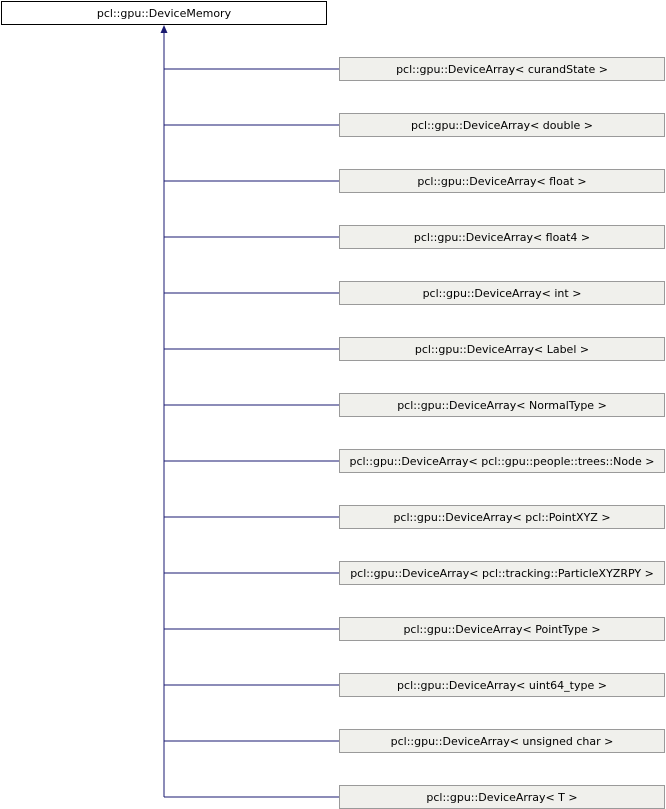  Describe the element at coordinates (164, 13) in the screenshot. I see `base-class-node: pcl::gpu::DeviceMemory` at that location.